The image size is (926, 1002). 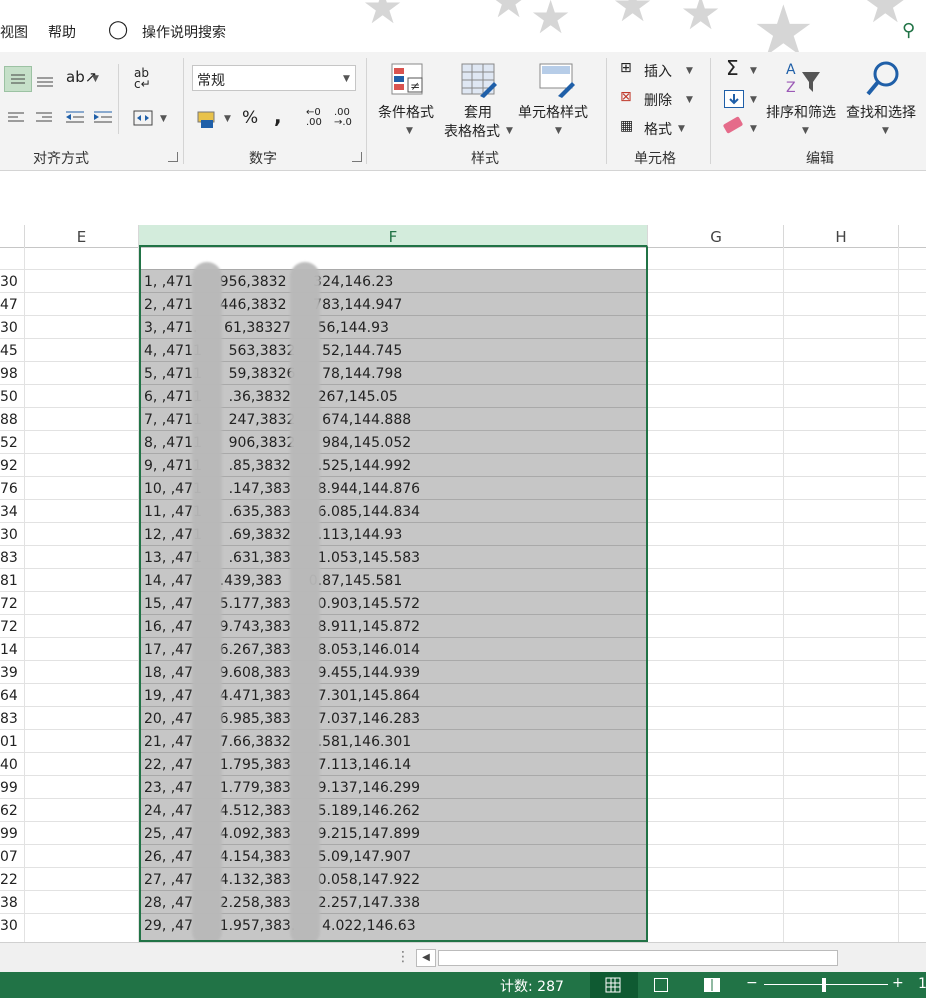 What do you see at coordinates (9, 305) in the screenshot?
I see `cell-d-value: 47` at bounding box center [9, 305].